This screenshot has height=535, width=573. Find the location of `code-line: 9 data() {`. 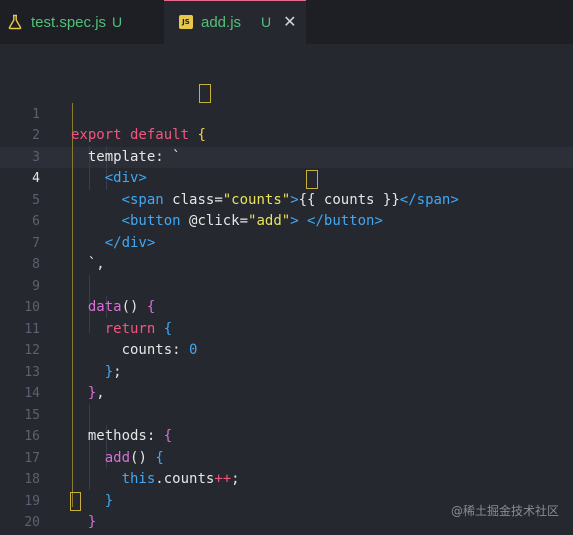

code-line: 9 data() { is located at coordinates (286, 285).